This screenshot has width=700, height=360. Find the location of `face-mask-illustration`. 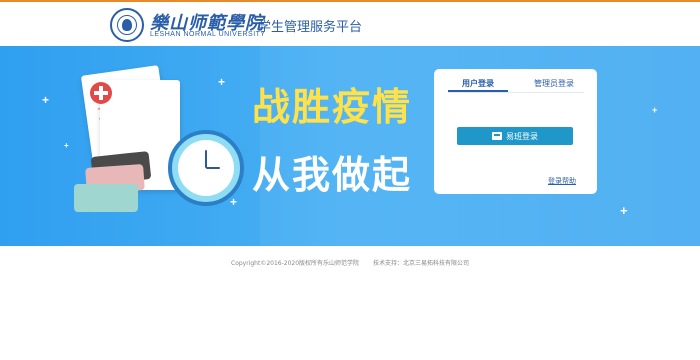

face-mask-illustration is located at coordinates (106, 198).